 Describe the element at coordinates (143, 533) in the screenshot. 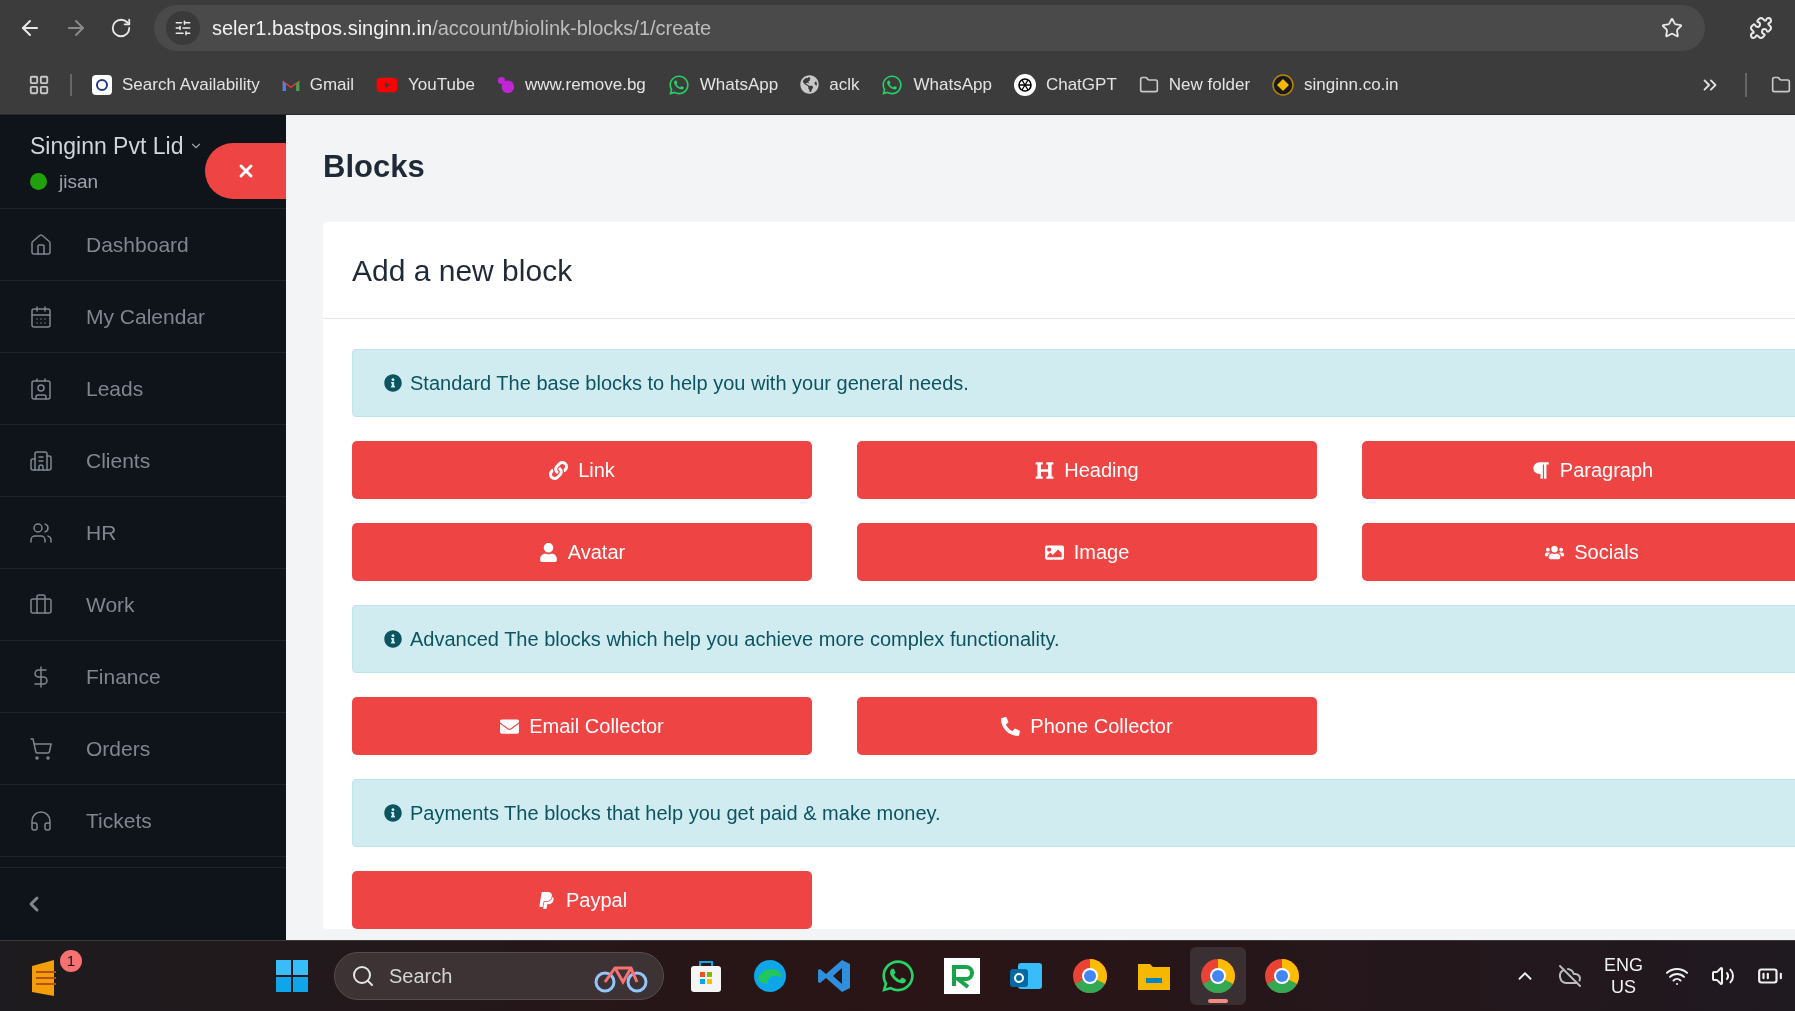

I see `sidebar-item: HR` at that location.